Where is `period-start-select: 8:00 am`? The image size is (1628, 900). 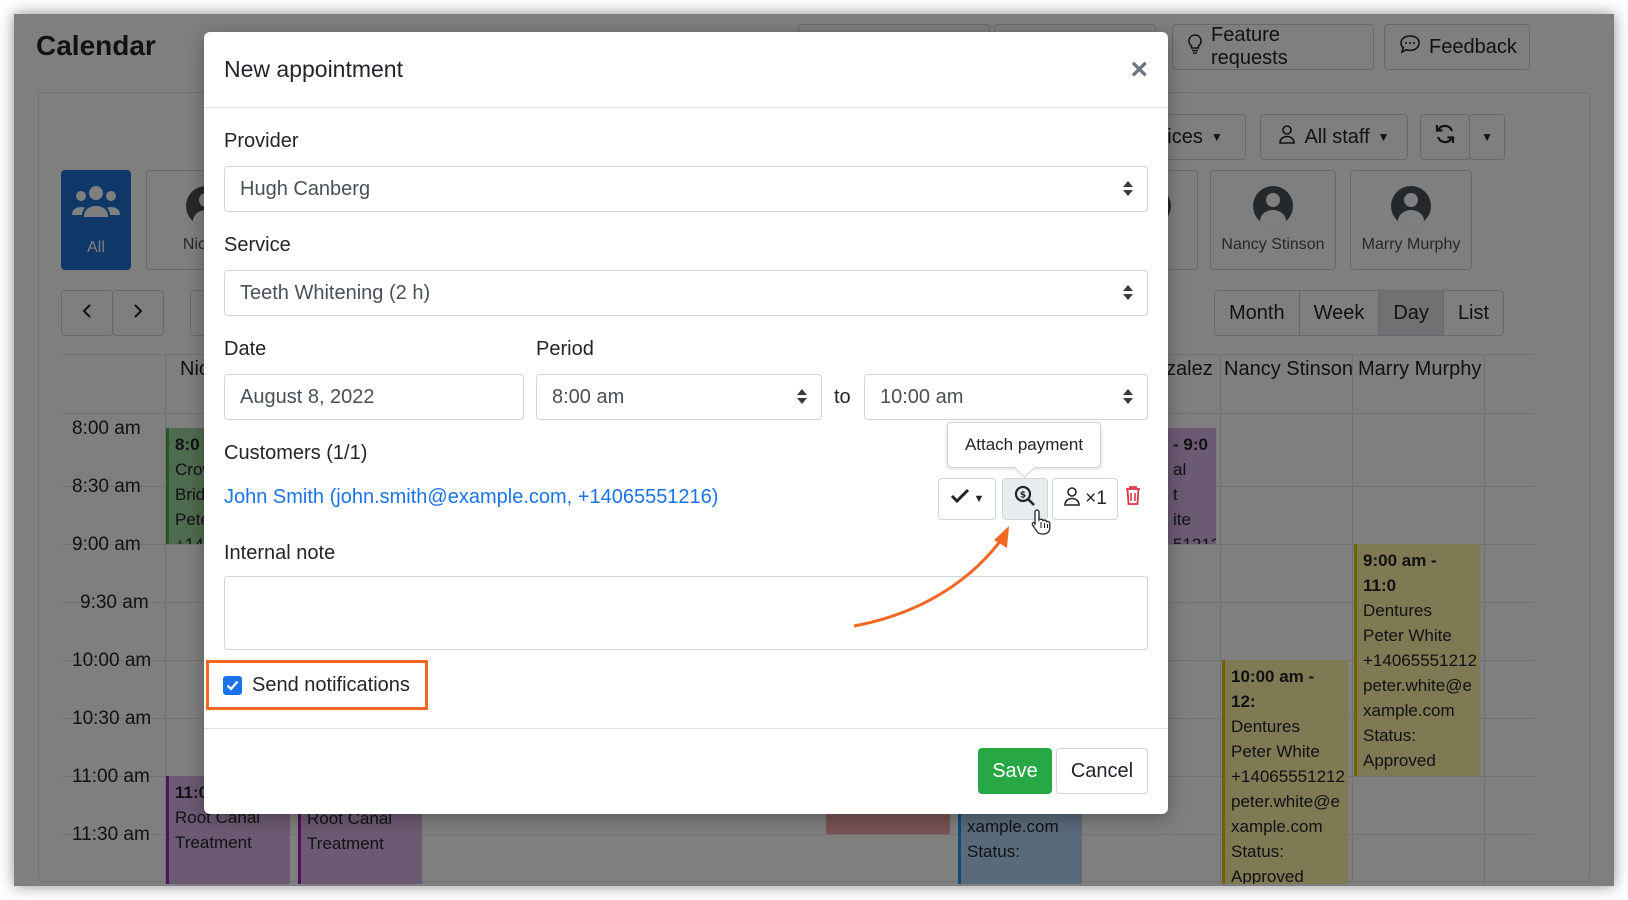 period-start-select: 8:00 am is located at coordinates (679, 397).